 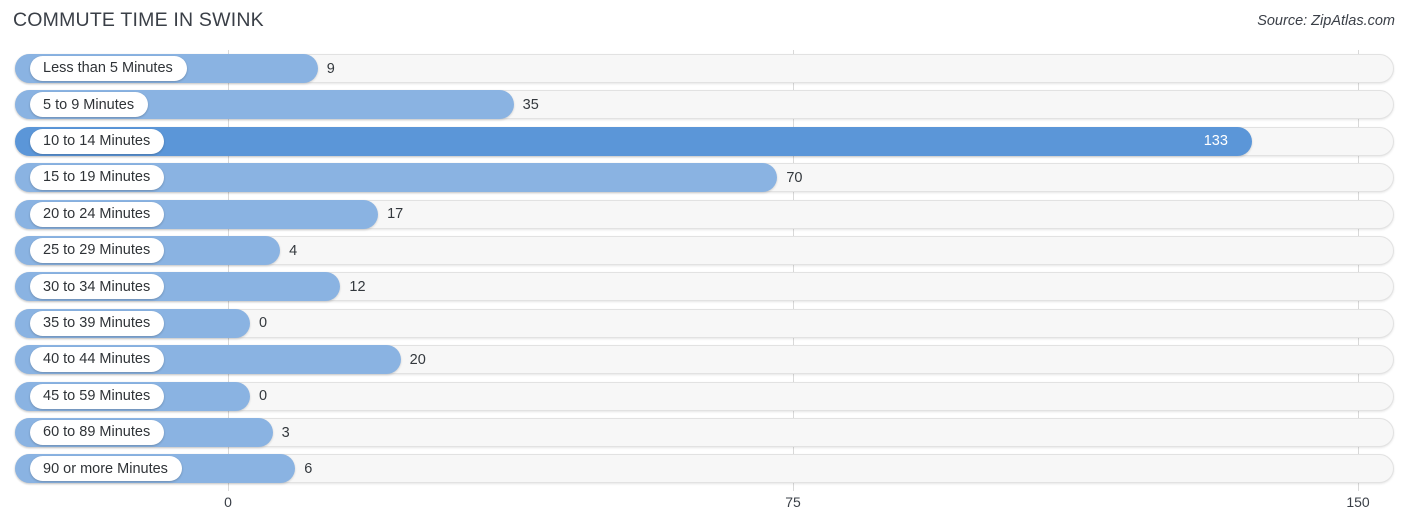 I want to click on bar-category-label: Less than 5 Minutes, so click(x=108, y=68).